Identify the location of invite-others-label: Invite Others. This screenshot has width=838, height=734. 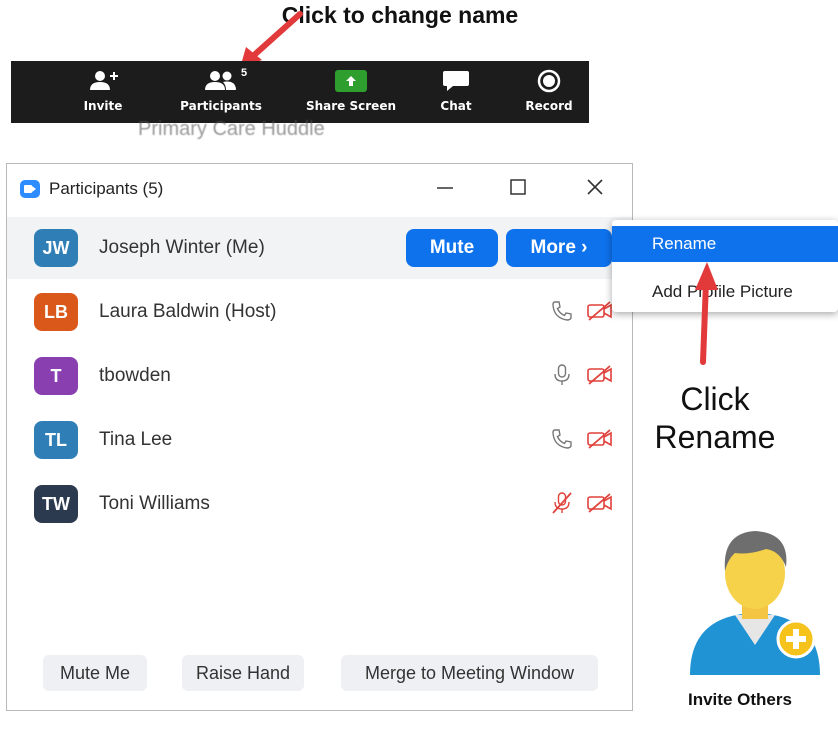
(740, 700).